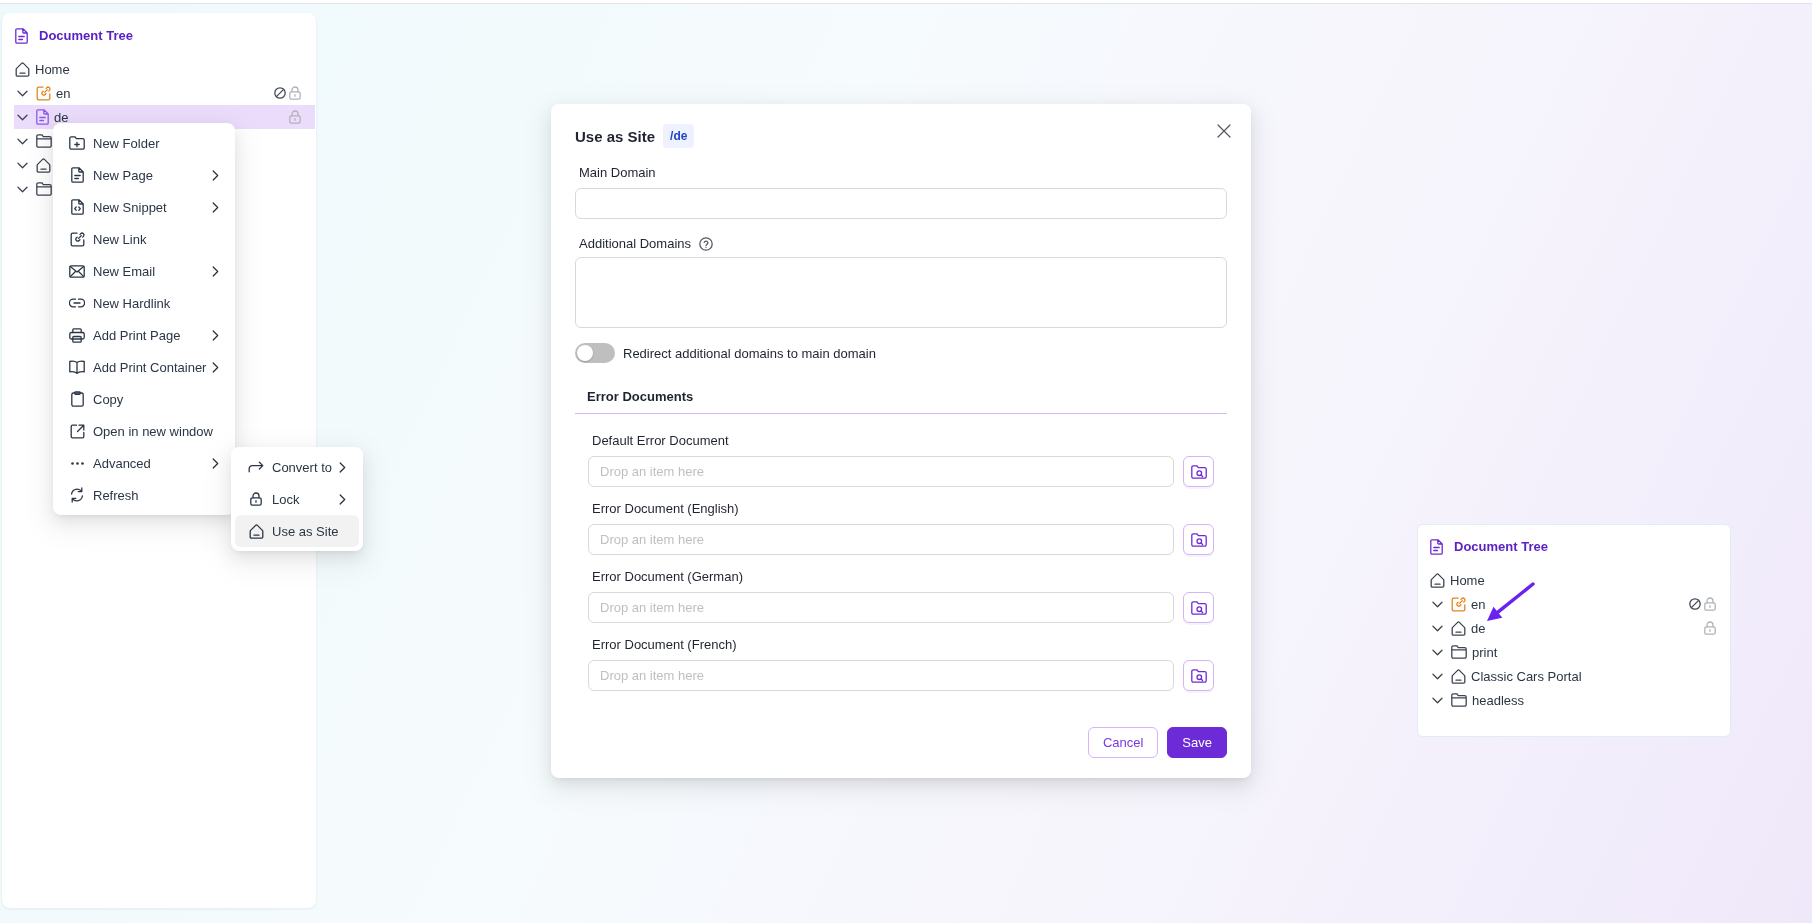  What do you see at coordinates (664, 645) in the screenshot?
I see `field-label: Error Document (French)` at bounding box center [664, 645].